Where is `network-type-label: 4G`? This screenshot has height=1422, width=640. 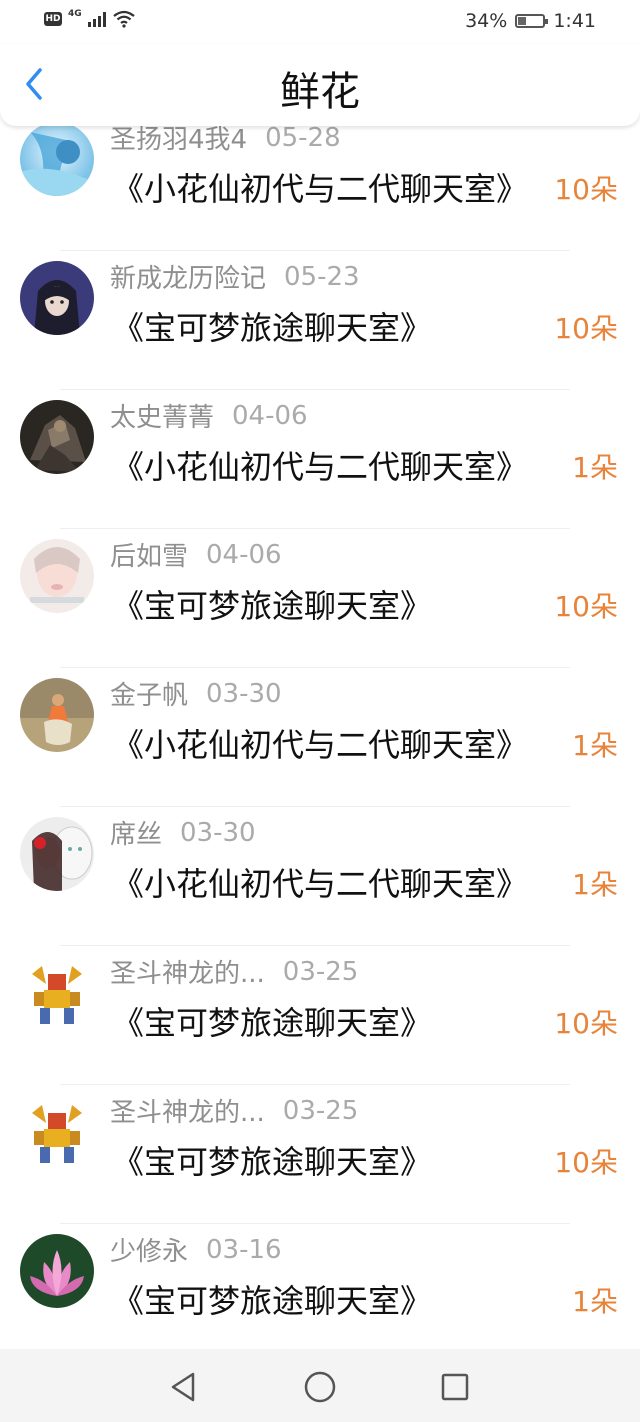
network-type-label: 4G is located at coordinates (75, 14).